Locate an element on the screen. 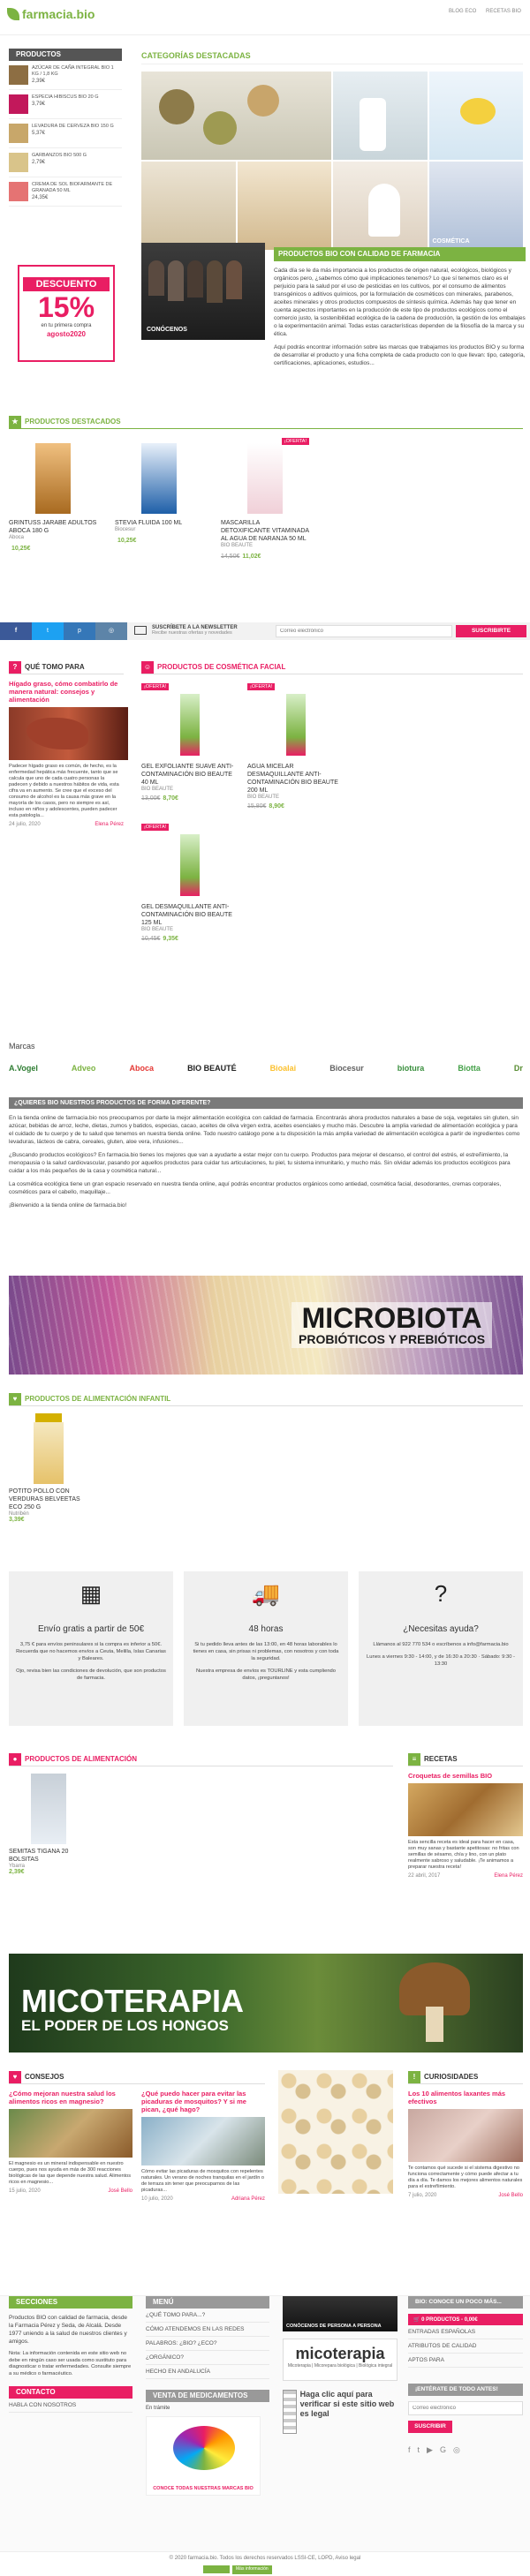 Image resolution: width=530 pixels, height=2576 pixels. conoce-link: APTOS PARA is located at coordinates (465, 2361).